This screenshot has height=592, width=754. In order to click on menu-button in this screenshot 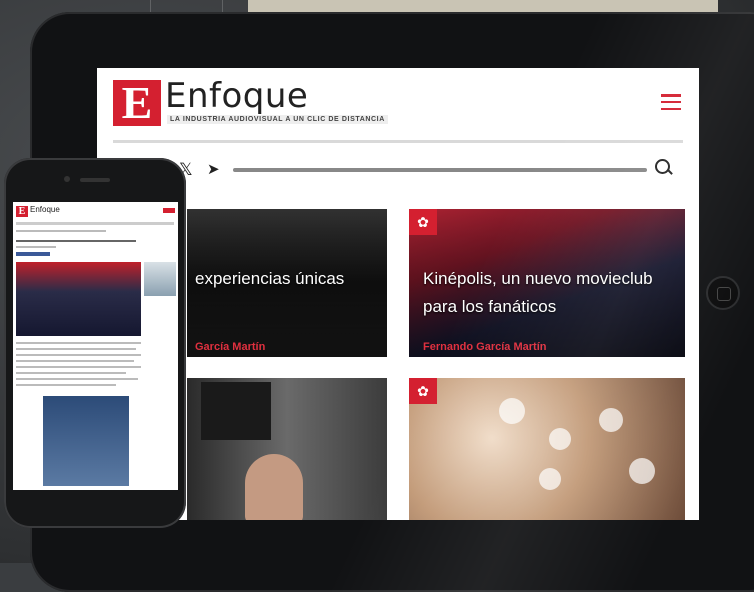, I will do `click(169, 210)`.